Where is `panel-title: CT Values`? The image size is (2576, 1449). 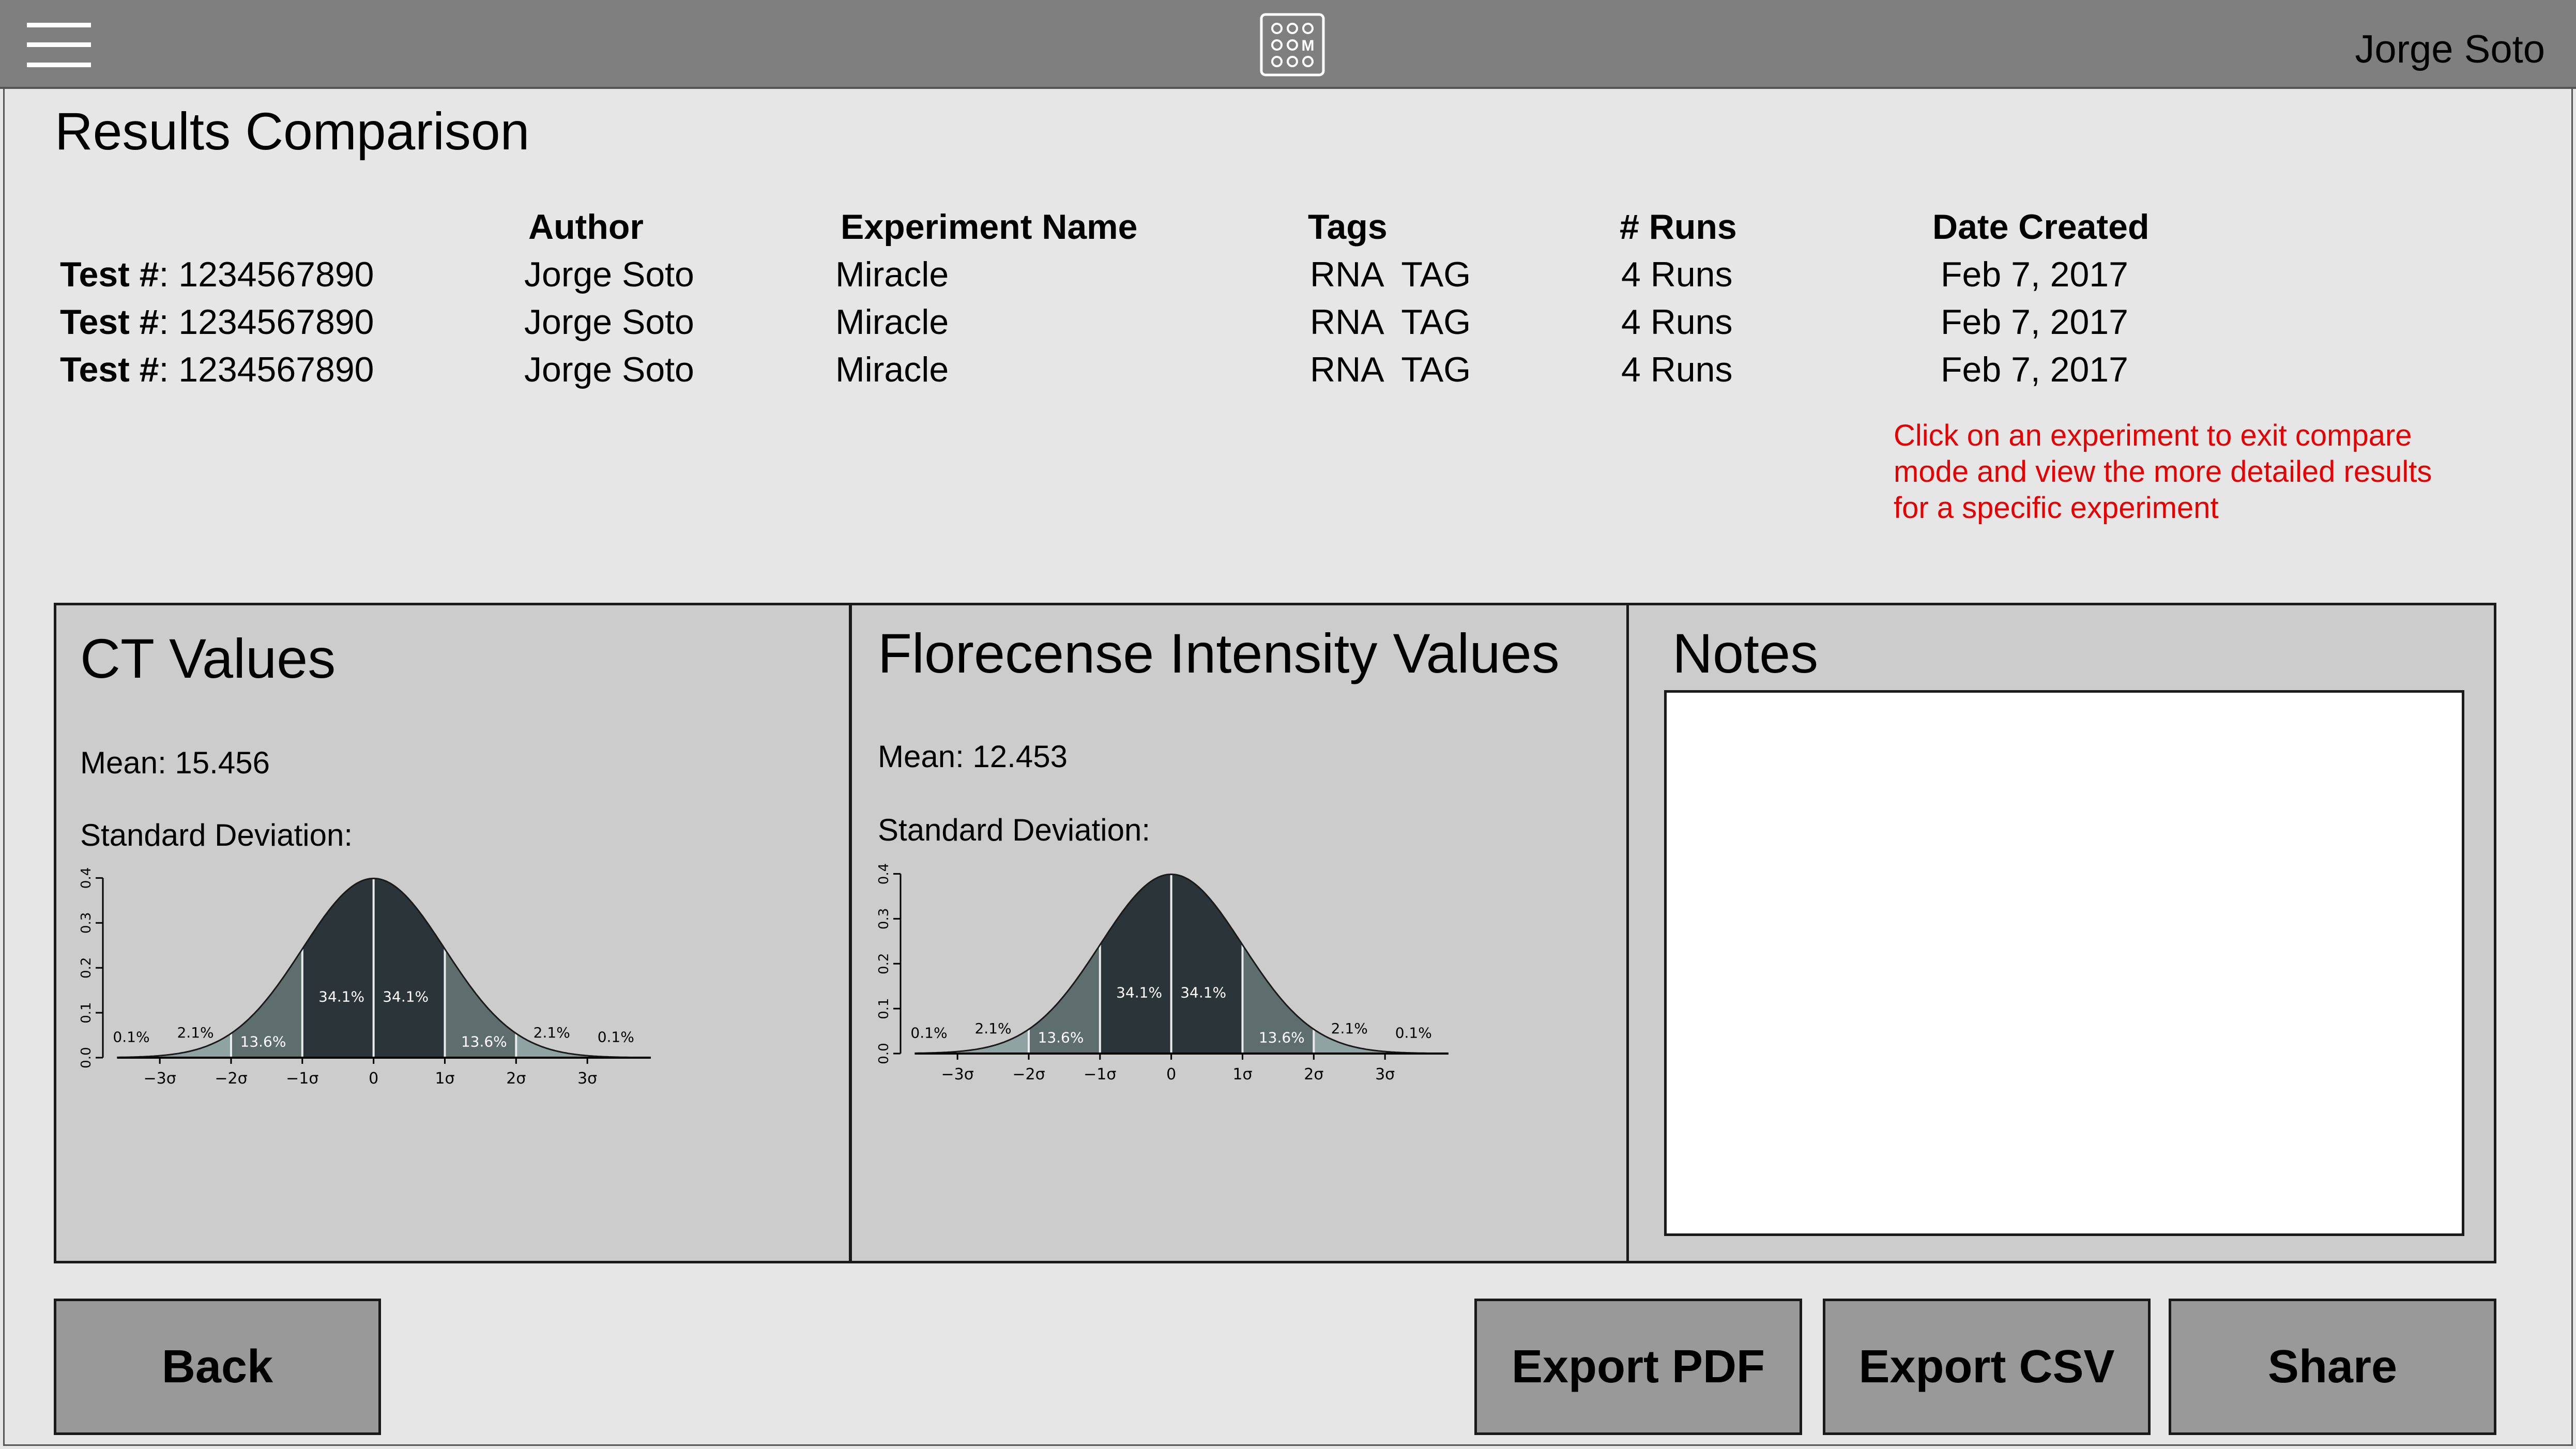
panel-title: CT Values is located at coordinates (208, 658).